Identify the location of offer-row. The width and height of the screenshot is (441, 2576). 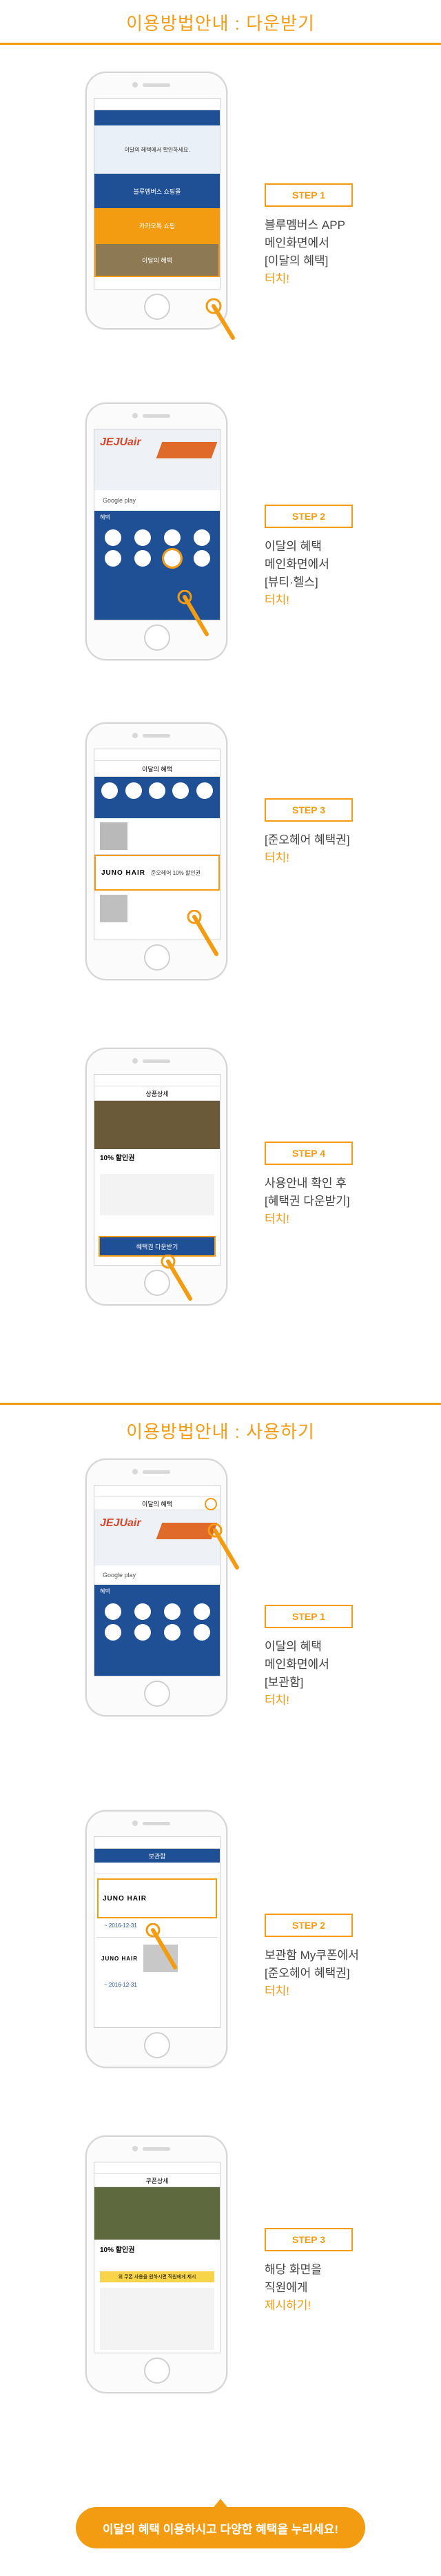
(157, 836).